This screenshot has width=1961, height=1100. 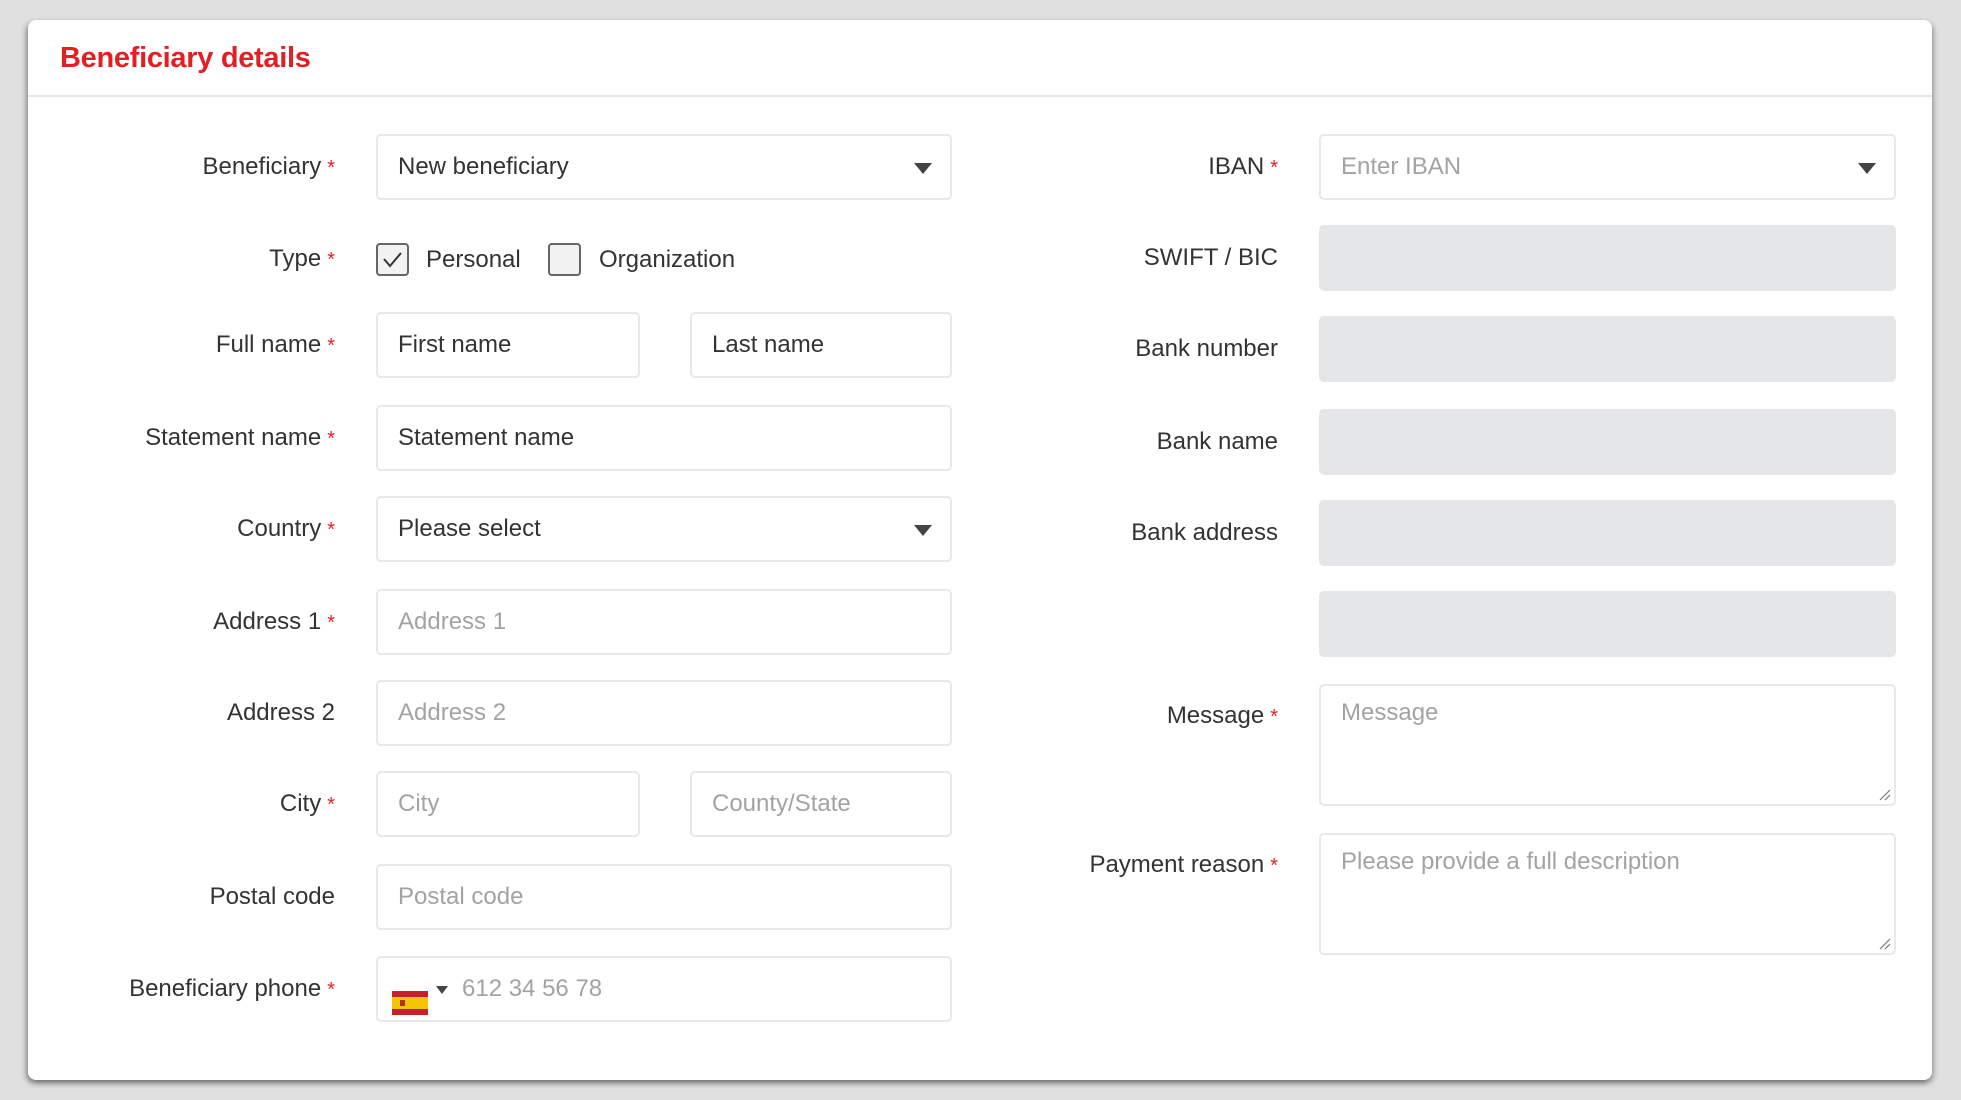 I want to click on statement-name-label-text: Statement name, so click(x=233, y=437).